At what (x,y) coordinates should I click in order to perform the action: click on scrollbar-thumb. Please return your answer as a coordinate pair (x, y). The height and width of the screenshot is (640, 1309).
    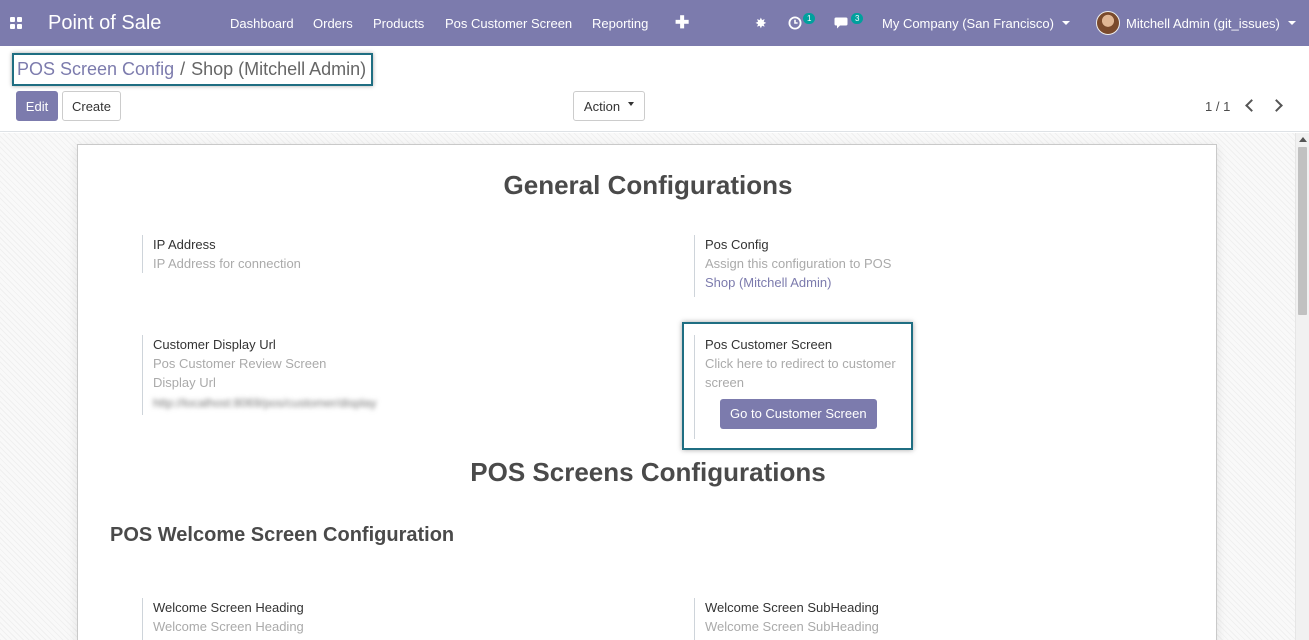
    Looking at the image, I should click on (1302, 231).